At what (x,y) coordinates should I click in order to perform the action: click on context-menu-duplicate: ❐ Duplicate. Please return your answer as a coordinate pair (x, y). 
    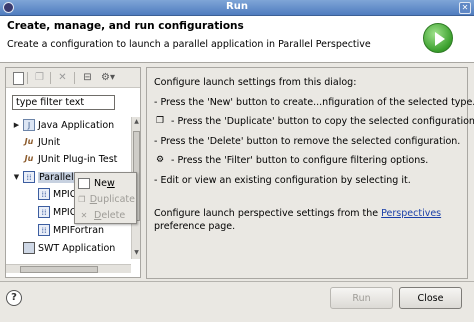
    Looking at the image, I should click on (106, 199).